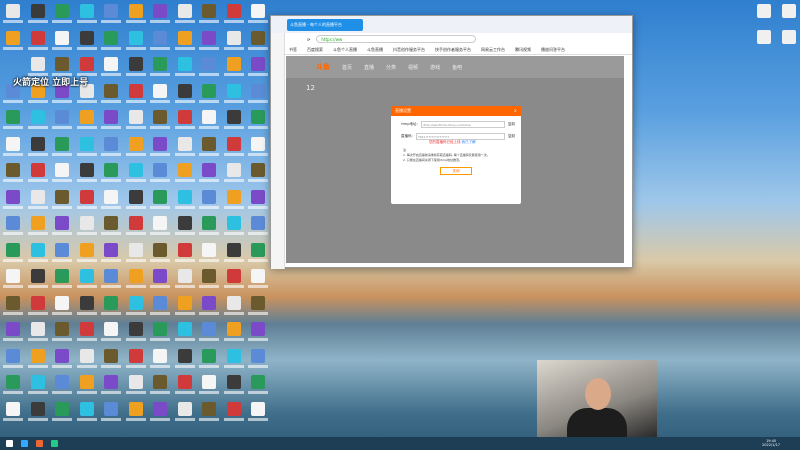 The height and width of the screenshot is (450, 800). I want to click on reload-icon: ⟳, so click(308, 39).